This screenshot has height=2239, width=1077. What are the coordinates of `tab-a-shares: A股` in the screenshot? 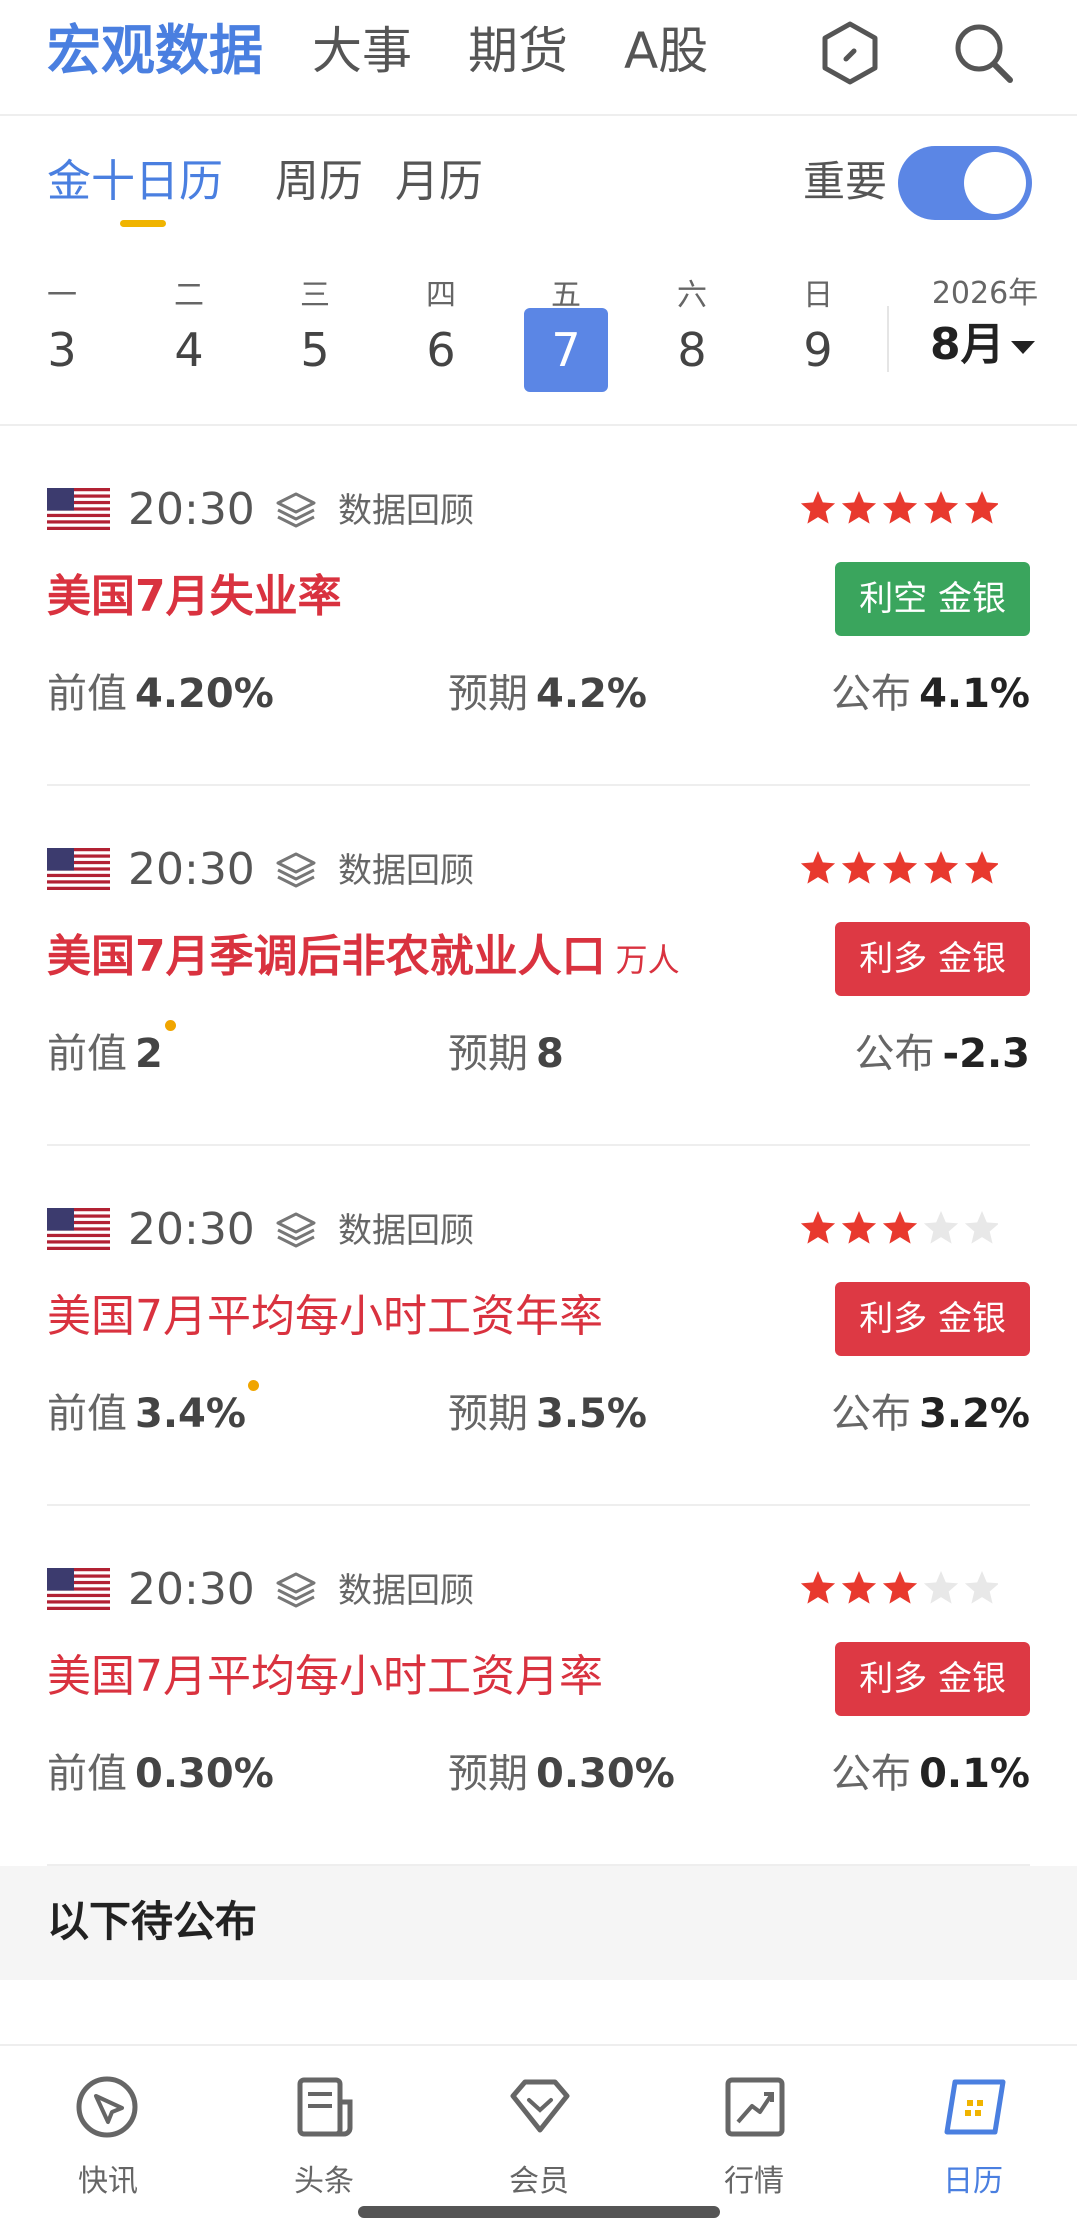 It's located at (666, 51).